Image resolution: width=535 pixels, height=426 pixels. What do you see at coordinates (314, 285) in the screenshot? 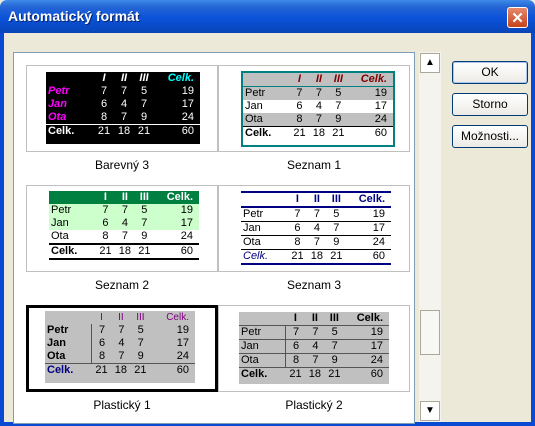
I see `format-caption: Seznam 3` at bounding box center [314, 285].